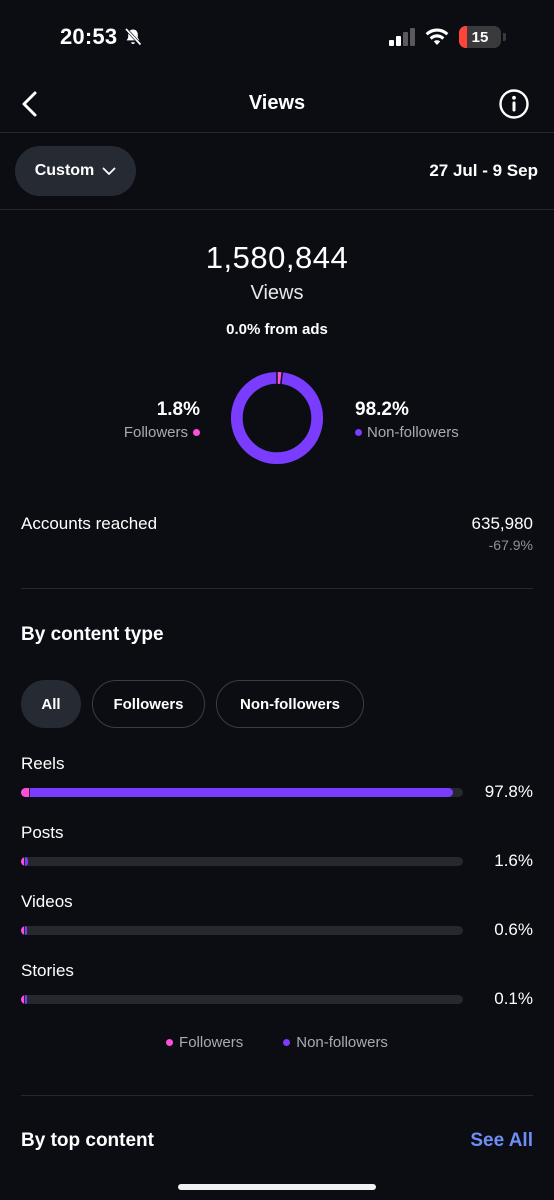 The image size is (554, 1200). I want to click on signal-icon, so click(402, 37).